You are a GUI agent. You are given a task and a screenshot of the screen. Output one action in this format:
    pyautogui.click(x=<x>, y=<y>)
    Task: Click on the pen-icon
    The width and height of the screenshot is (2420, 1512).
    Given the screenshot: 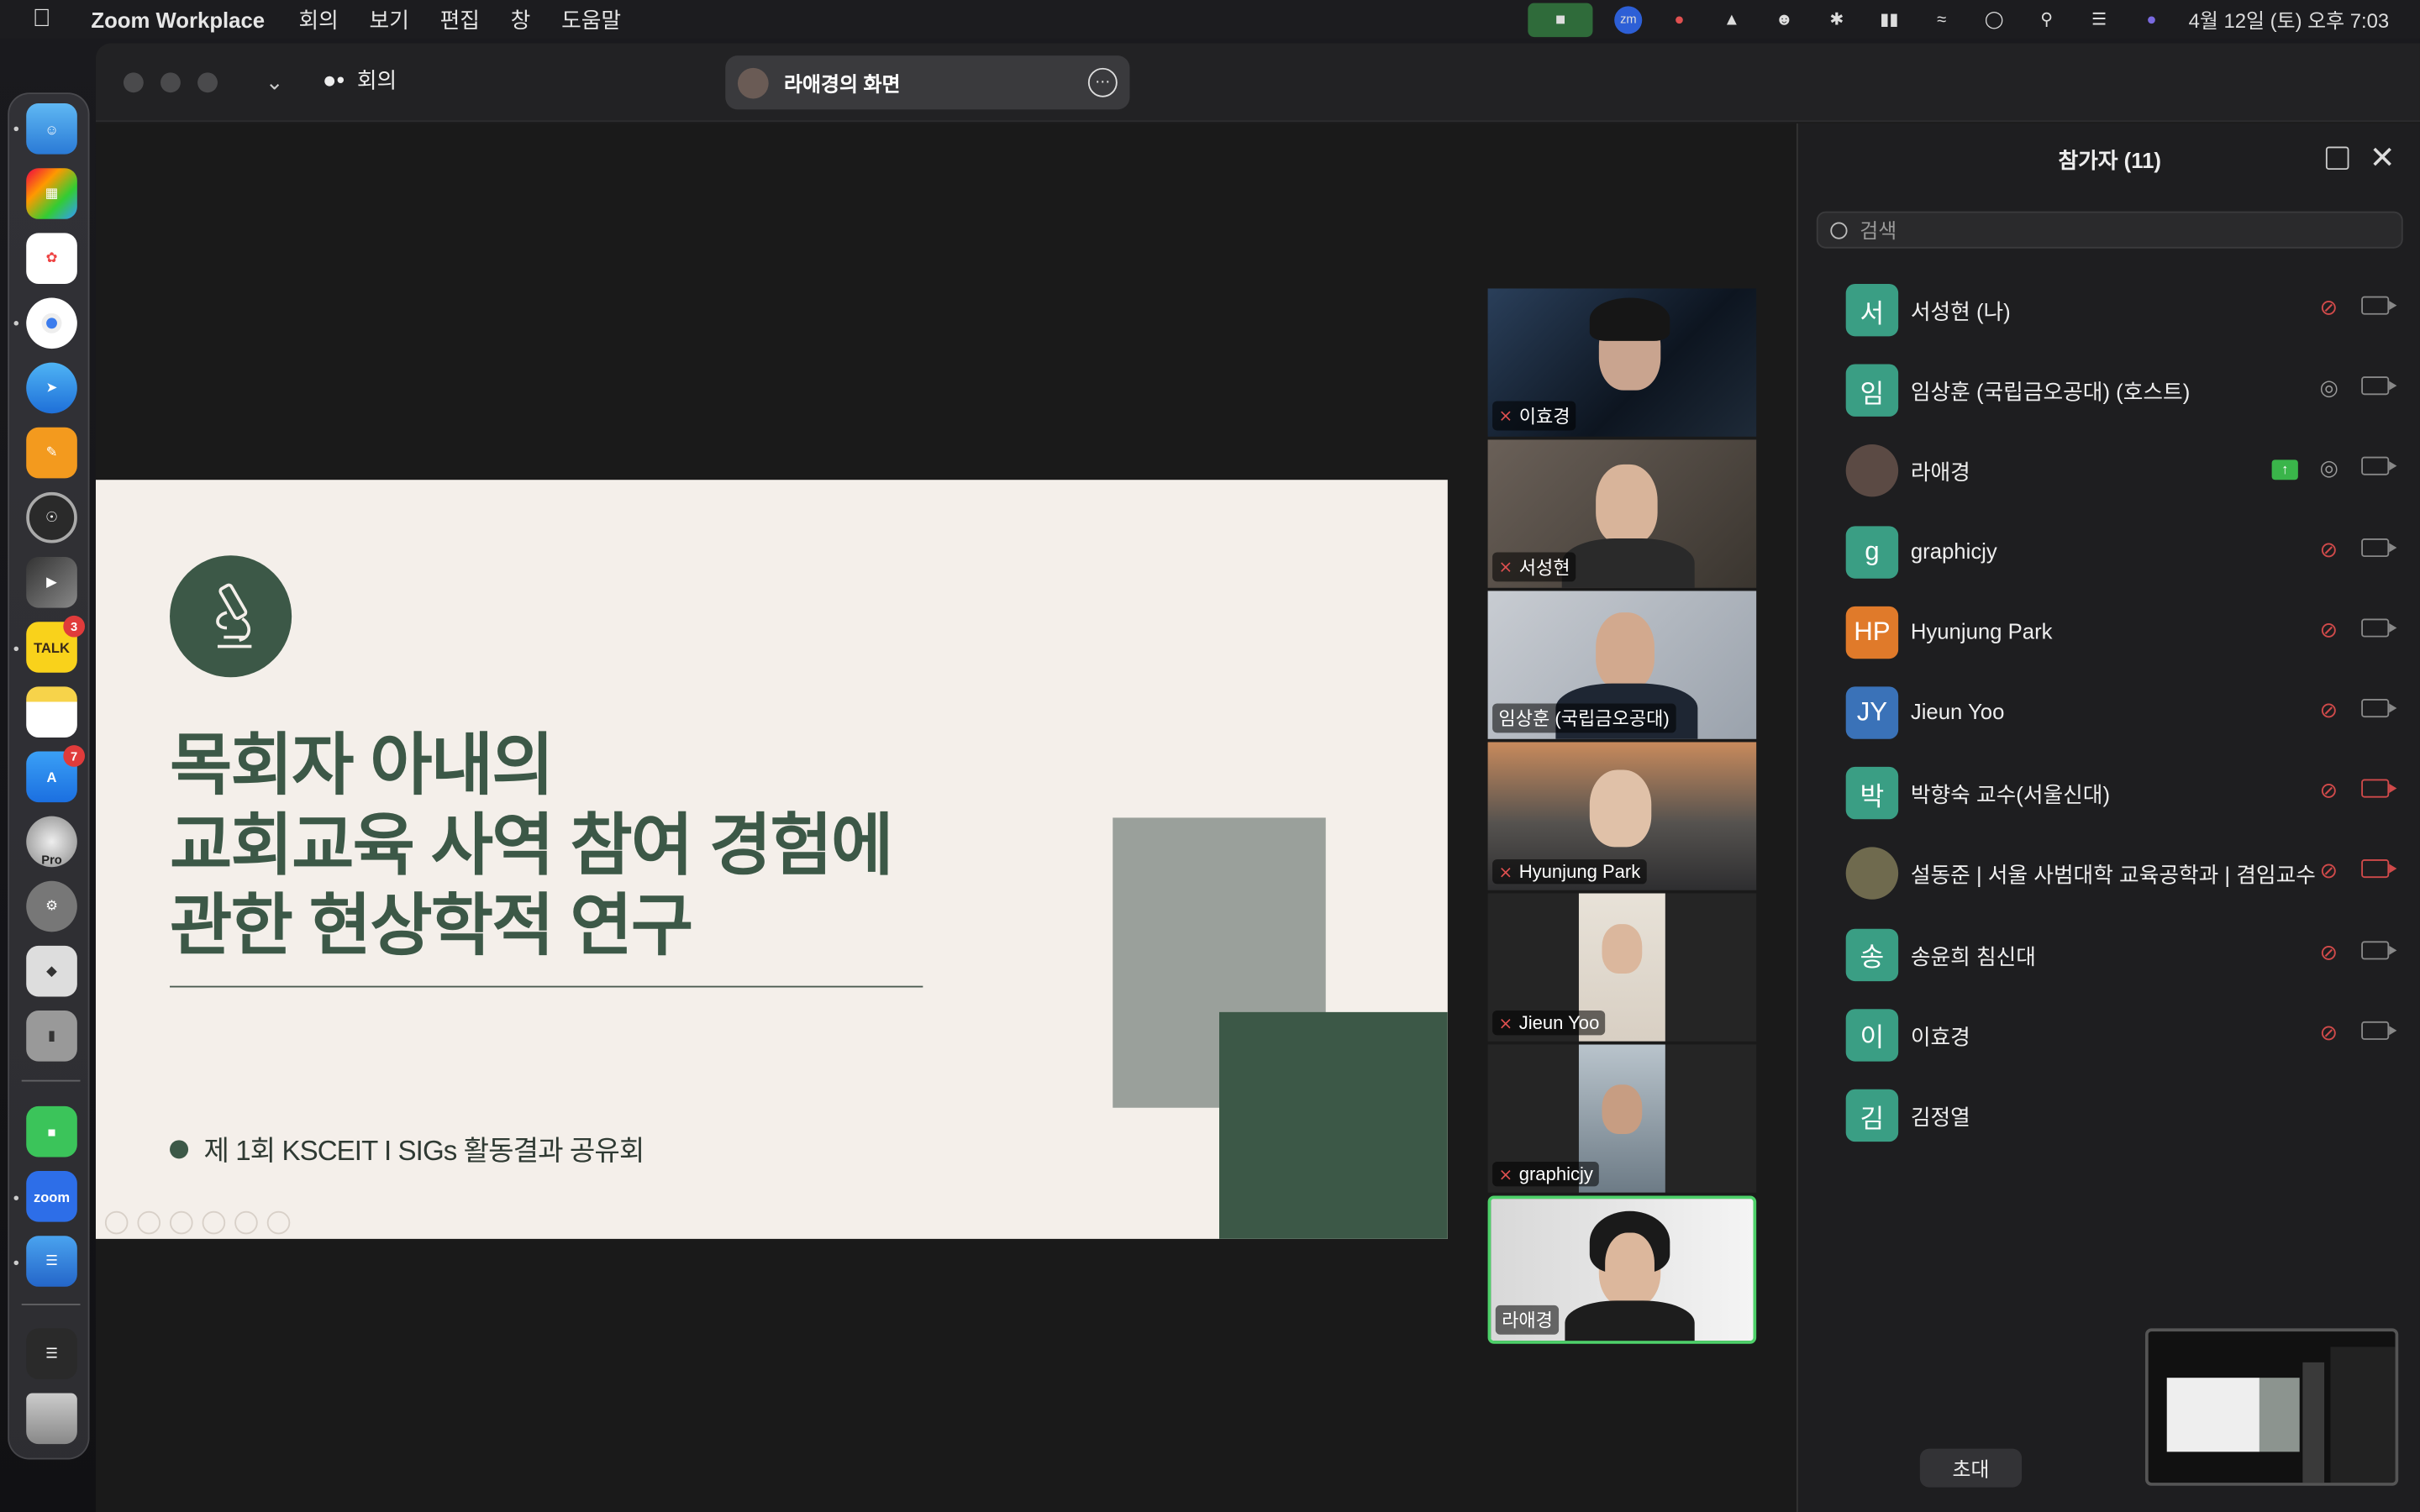 What is the action you would take?
    pyautogui.click(x=181, y=1222)
    